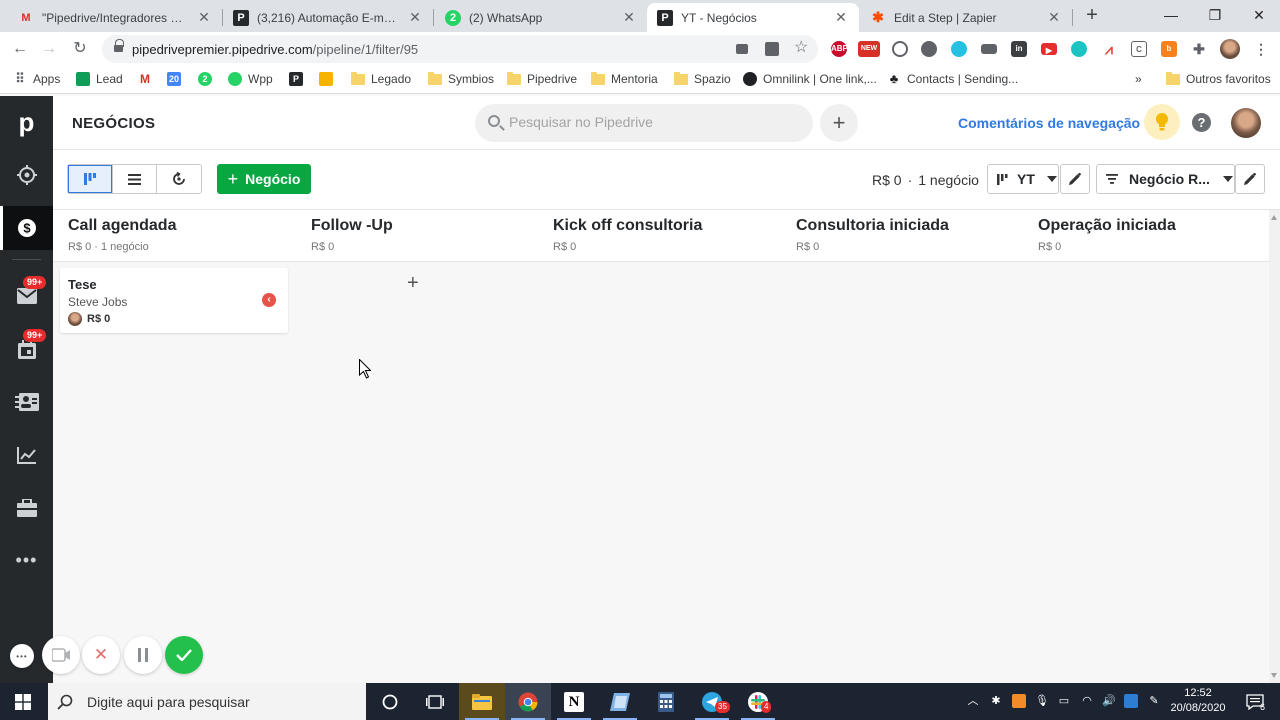 The image size is (1280, 720). Describe the element at coordinates (839, 123) in the screenshot. I see `quick-add-button: +` at that location.